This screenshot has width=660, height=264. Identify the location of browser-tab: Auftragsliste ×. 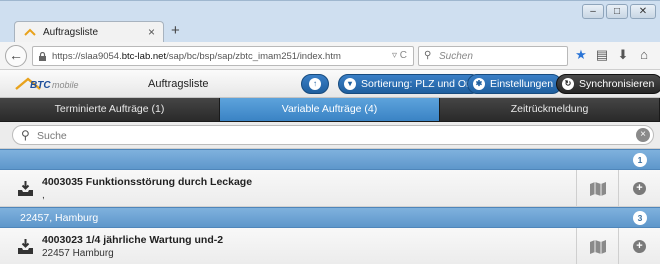
(89, 32).